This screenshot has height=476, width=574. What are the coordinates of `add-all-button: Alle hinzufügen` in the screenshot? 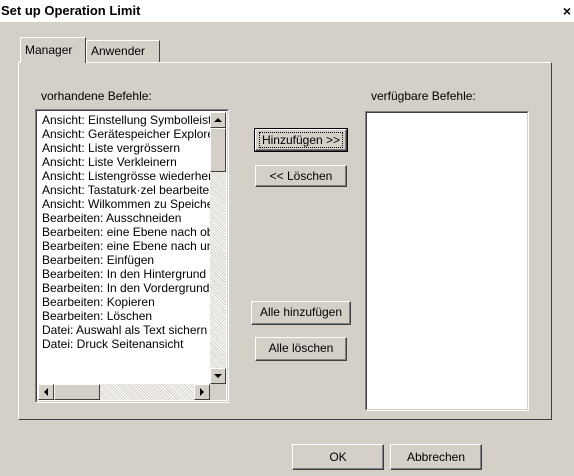 It's located at (301, 313).